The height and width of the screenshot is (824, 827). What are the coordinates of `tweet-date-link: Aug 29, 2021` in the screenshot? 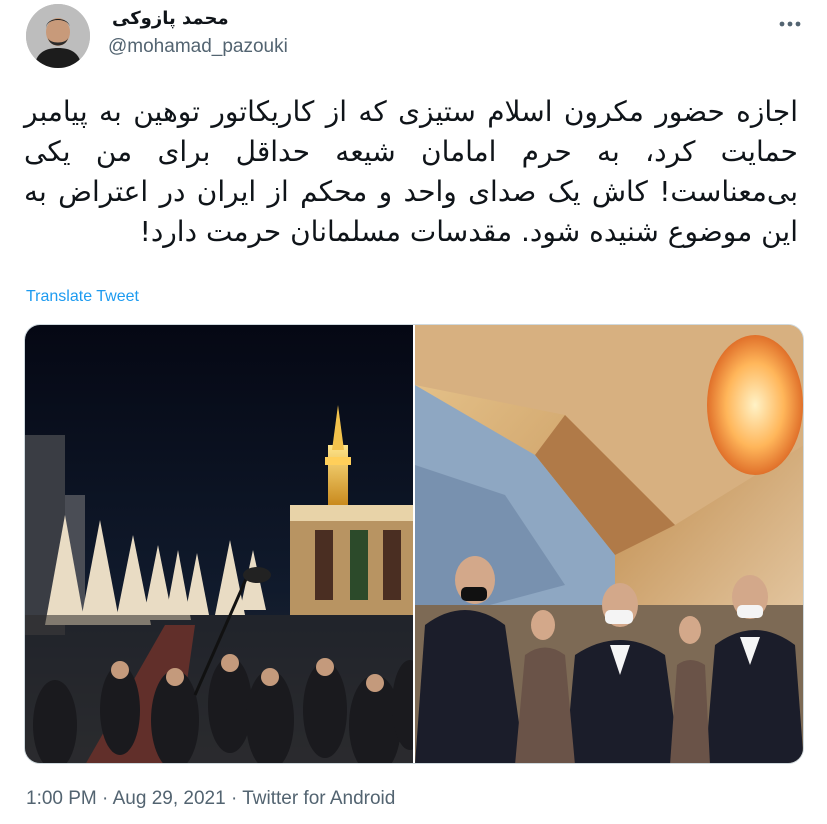 It's located at (169, 798).